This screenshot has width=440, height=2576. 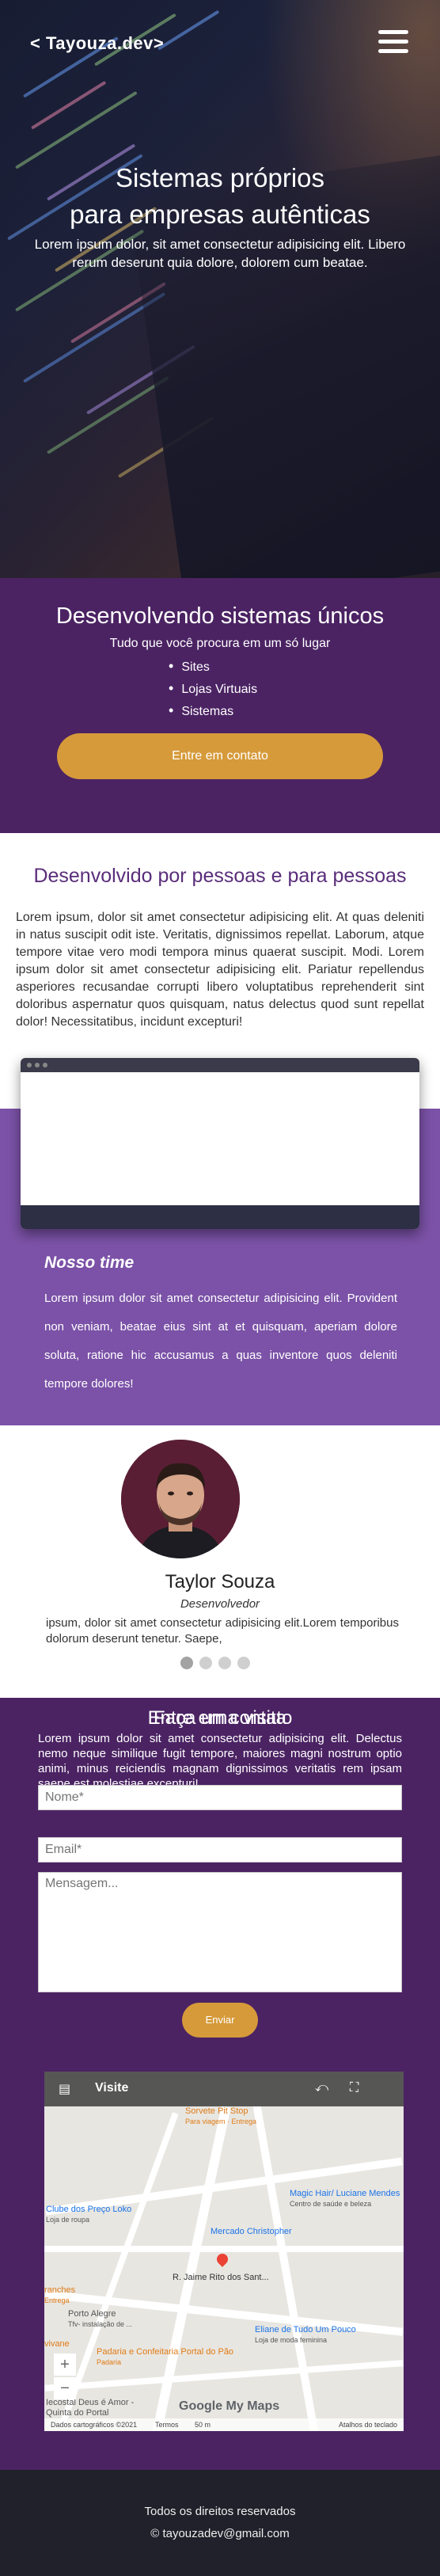 What do you see at coordinates (94, 2425) in the screenshot?
I see `map-data-credit: Dados cartográficos ©2021` at bounding box center [94, 2425].